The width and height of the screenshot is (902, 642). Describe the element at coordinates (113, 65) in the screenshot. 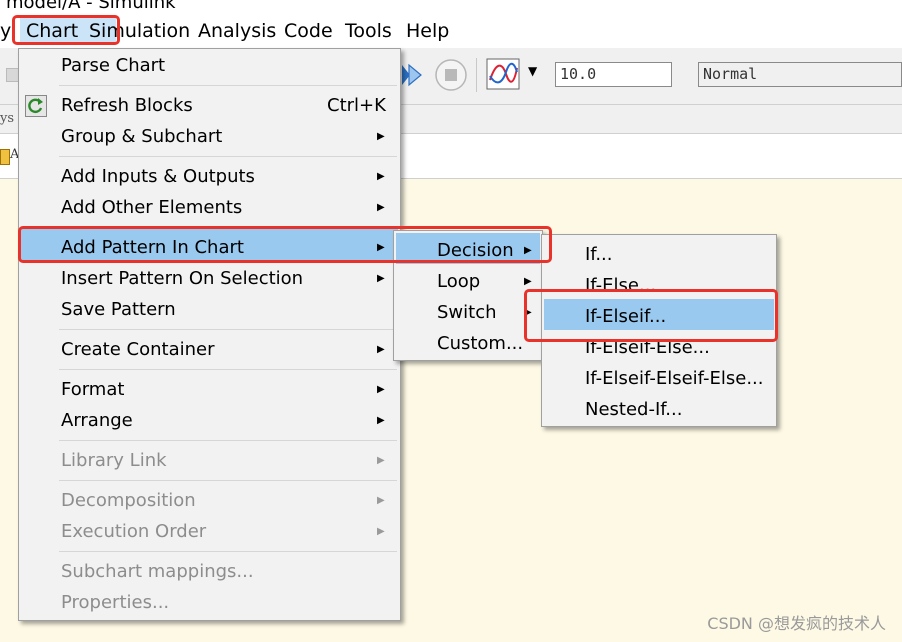

I see `menu-item-parse-chart: Parse Chart` at that location.